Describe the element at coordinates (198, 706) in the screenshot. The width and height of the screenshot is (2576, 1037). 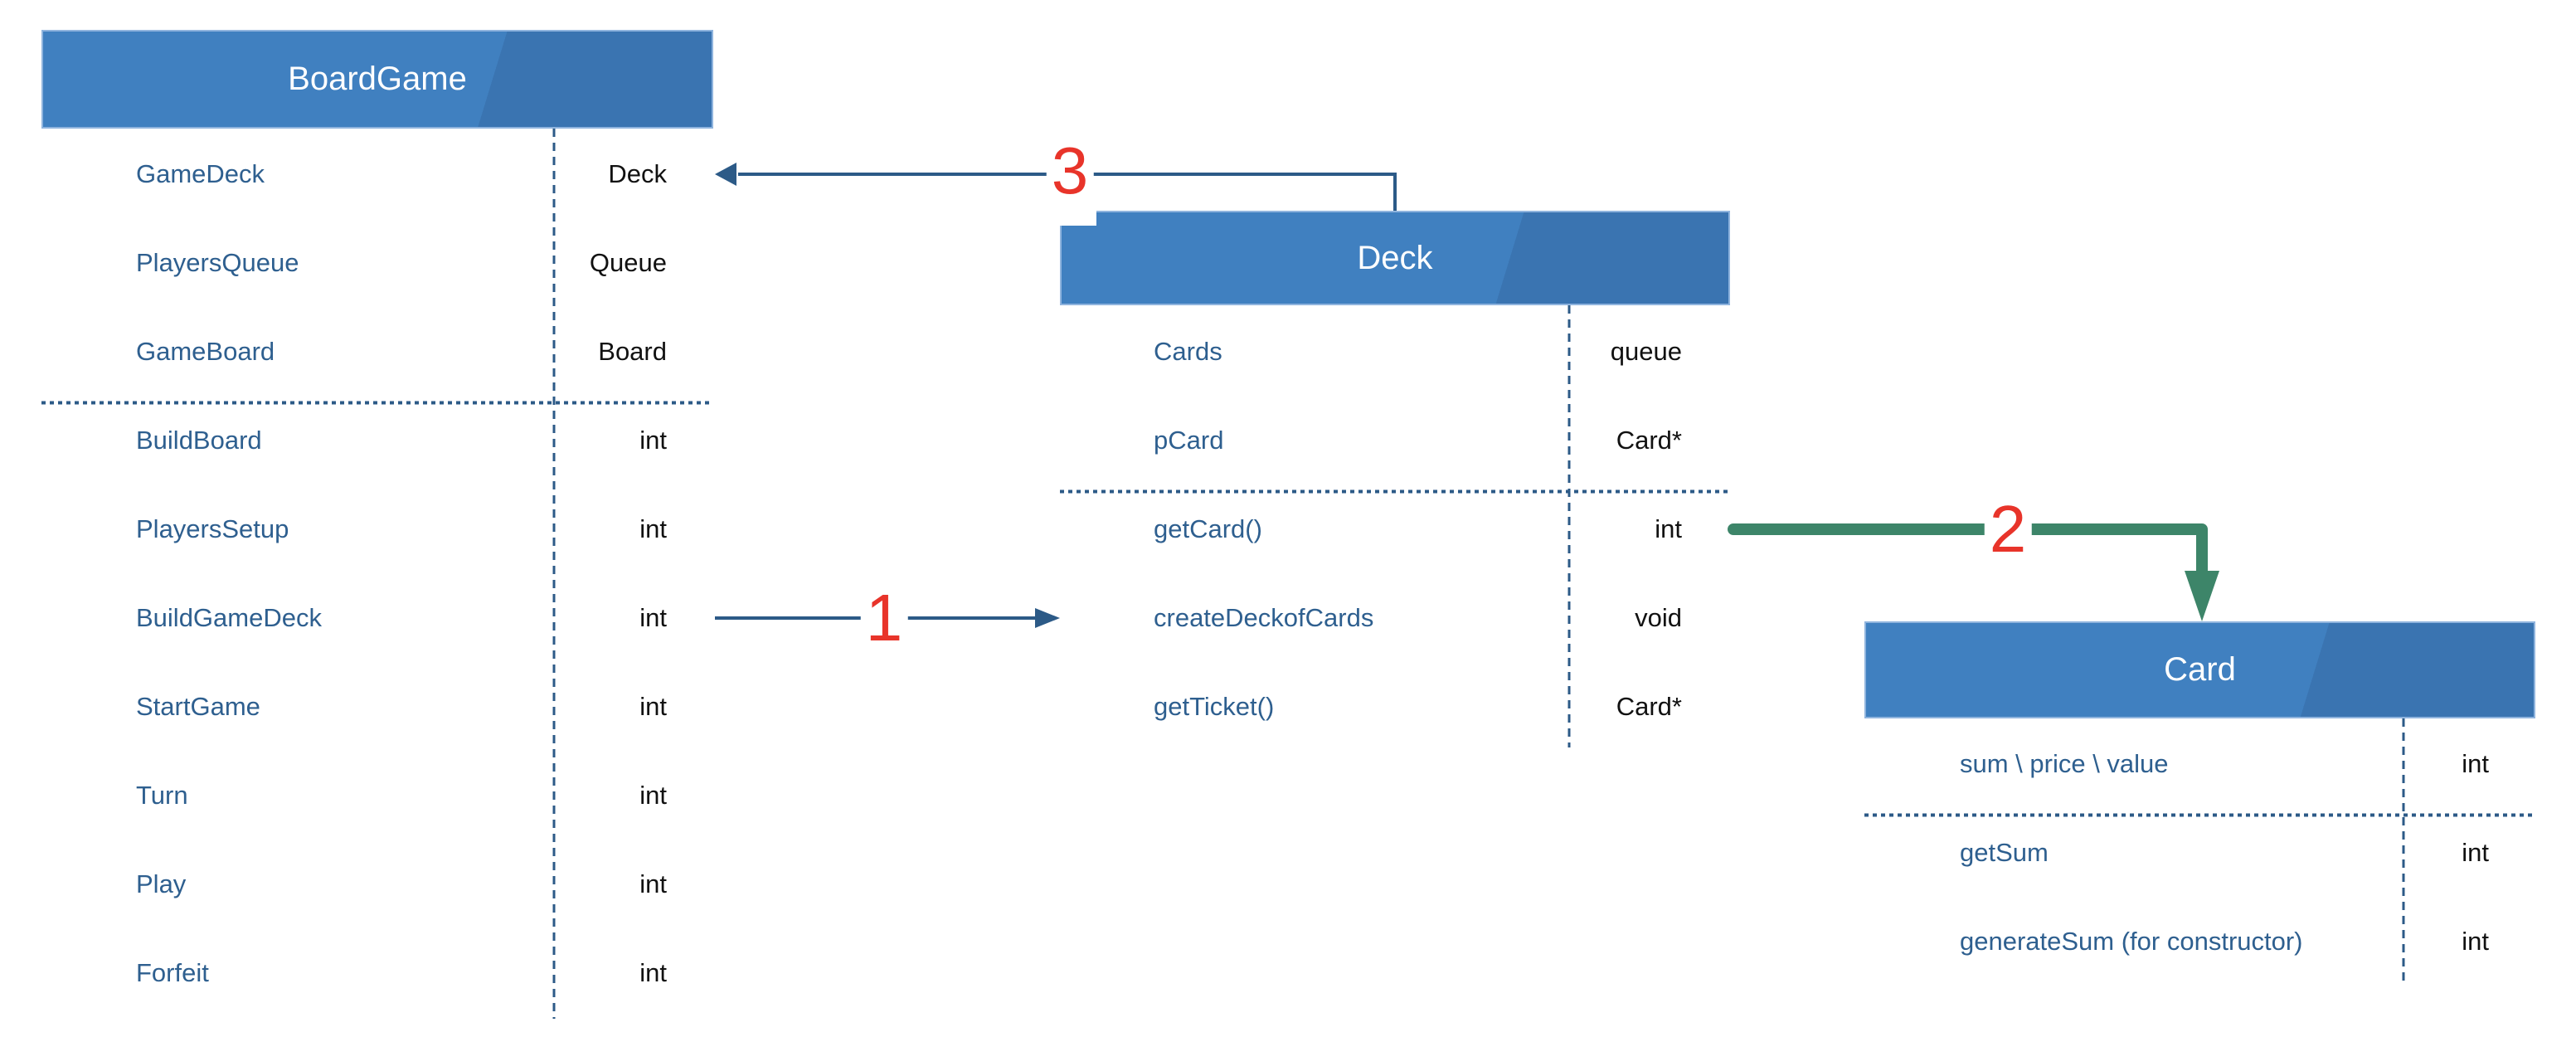
I see `method-name: StartGame` at that location.